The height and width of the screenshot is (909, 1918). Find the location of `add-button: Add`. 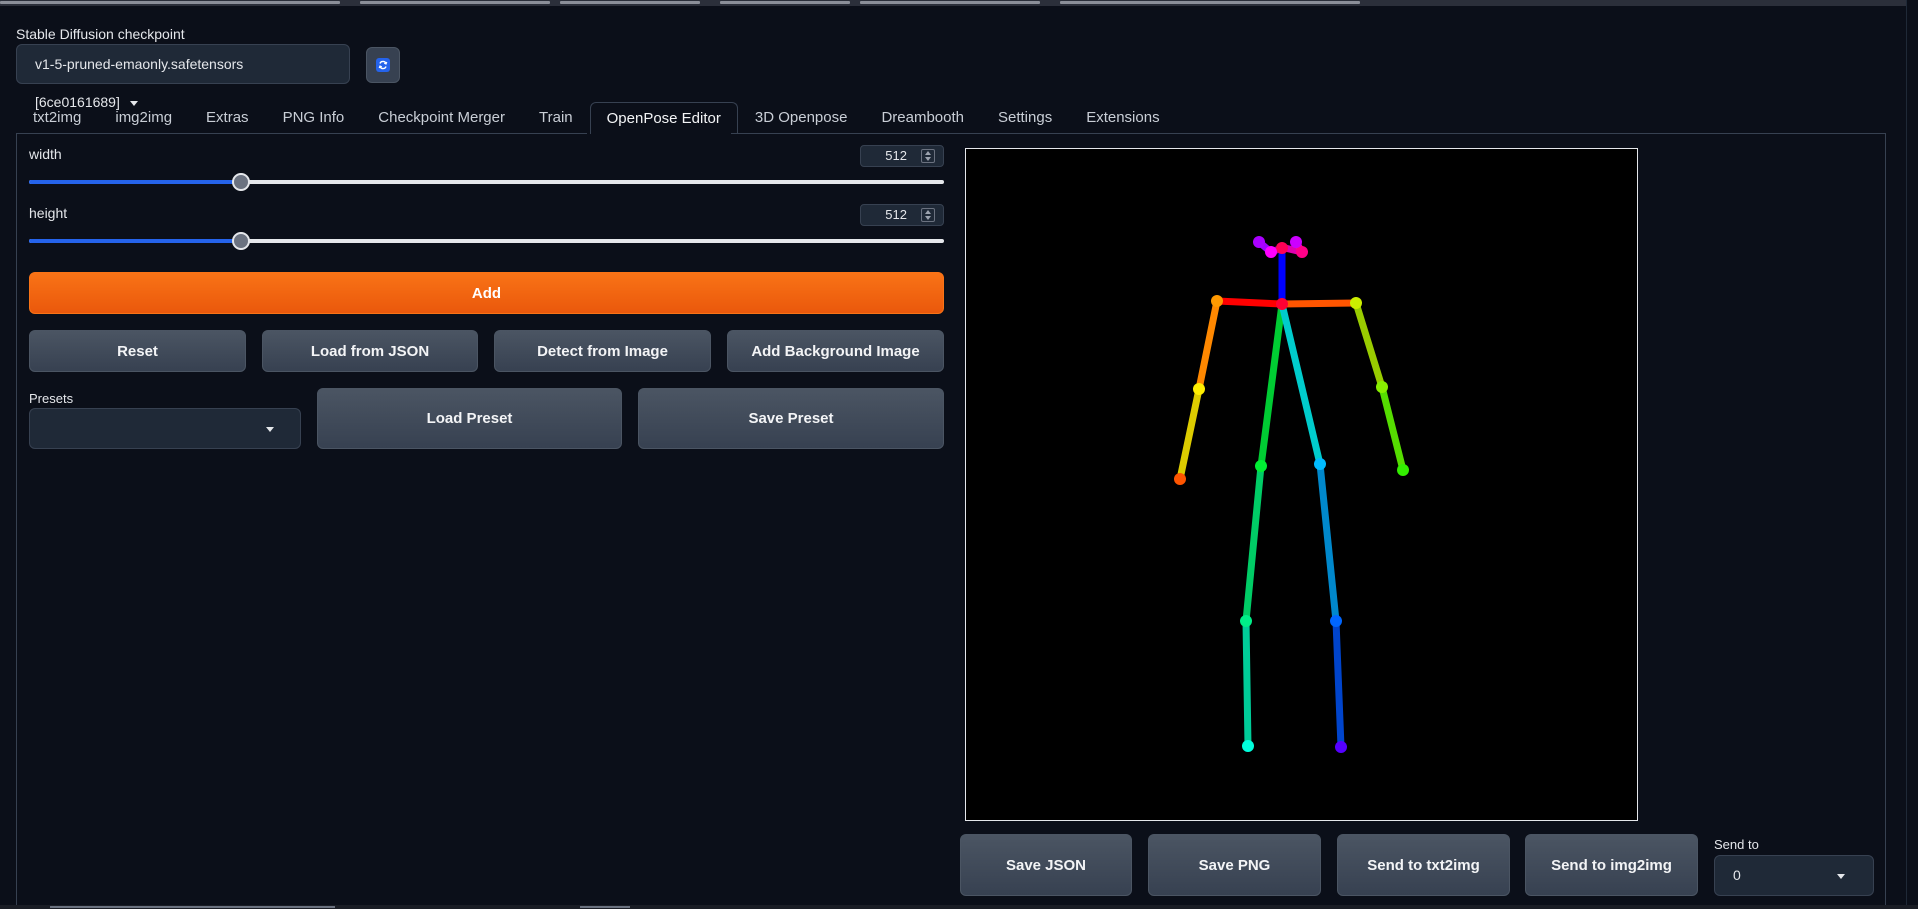

add-button: Add is located at coordinates (486, 293).